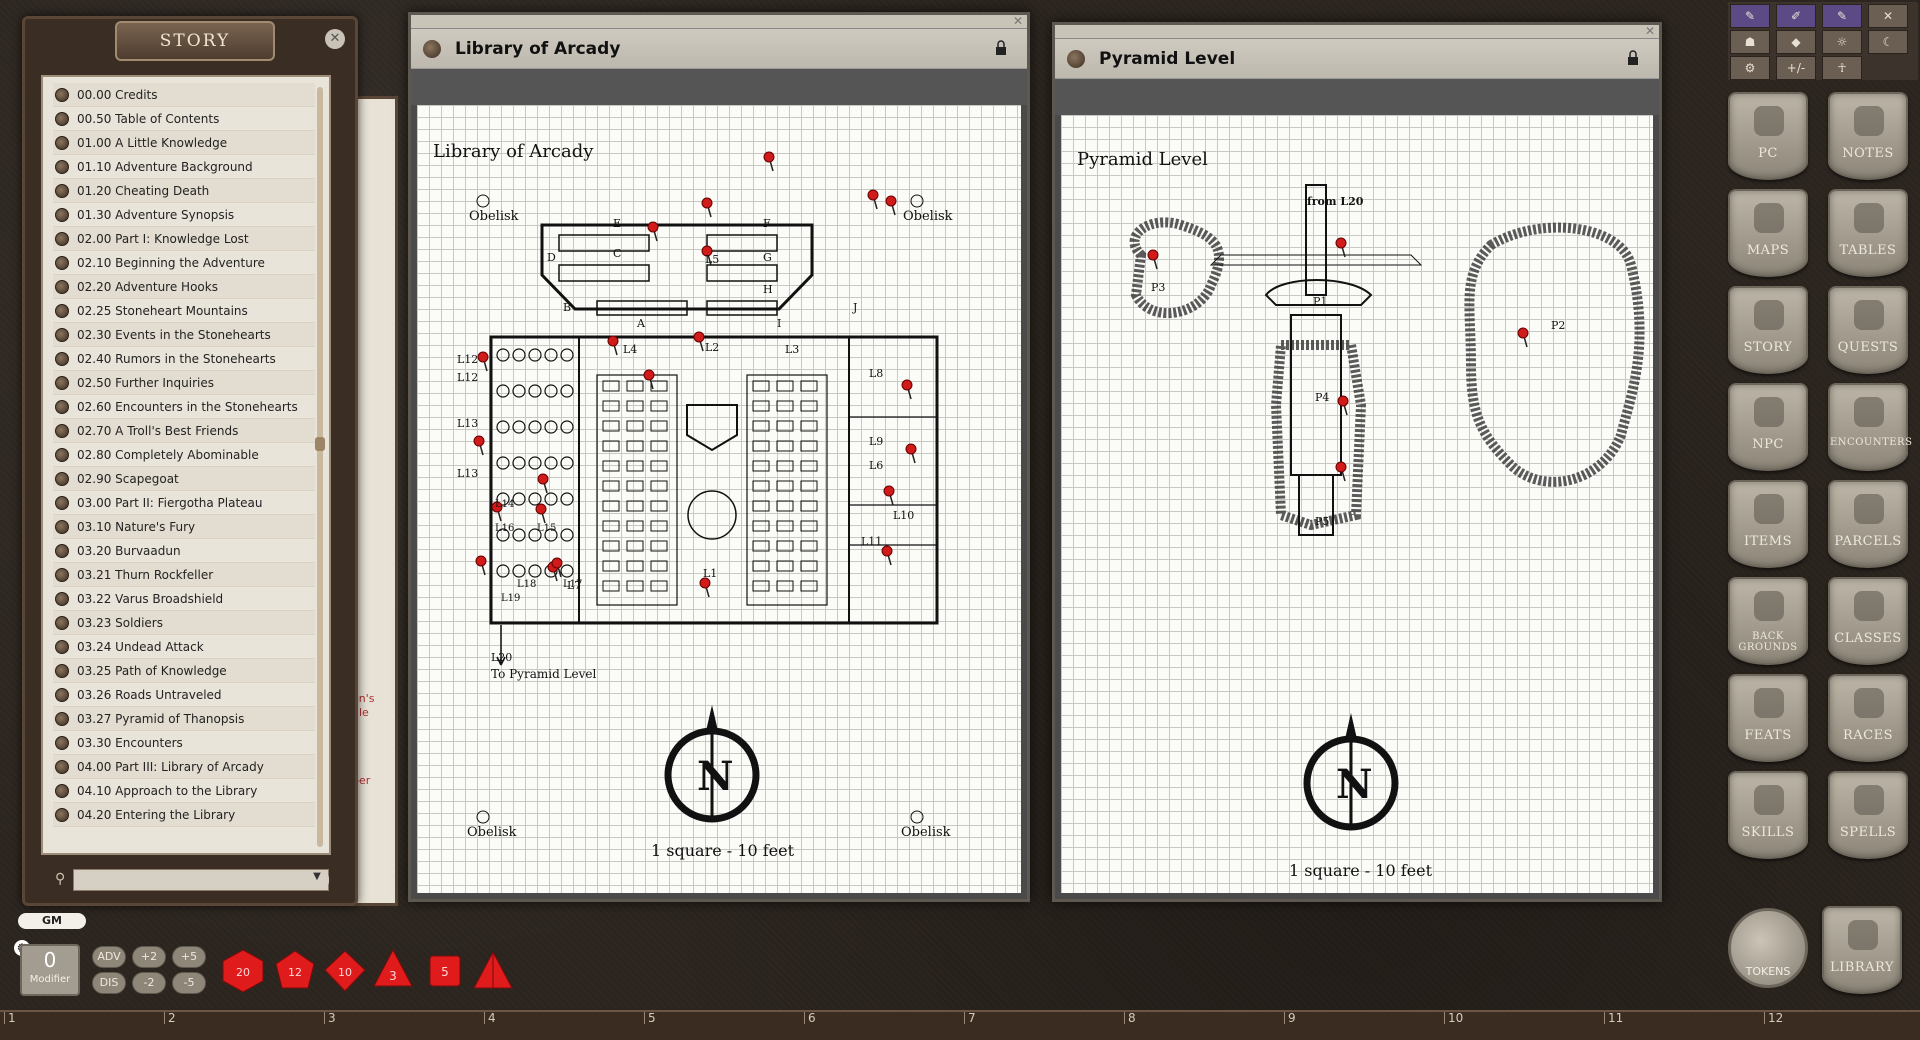  I want to click on dis-button: DIS, so click(109, 983).